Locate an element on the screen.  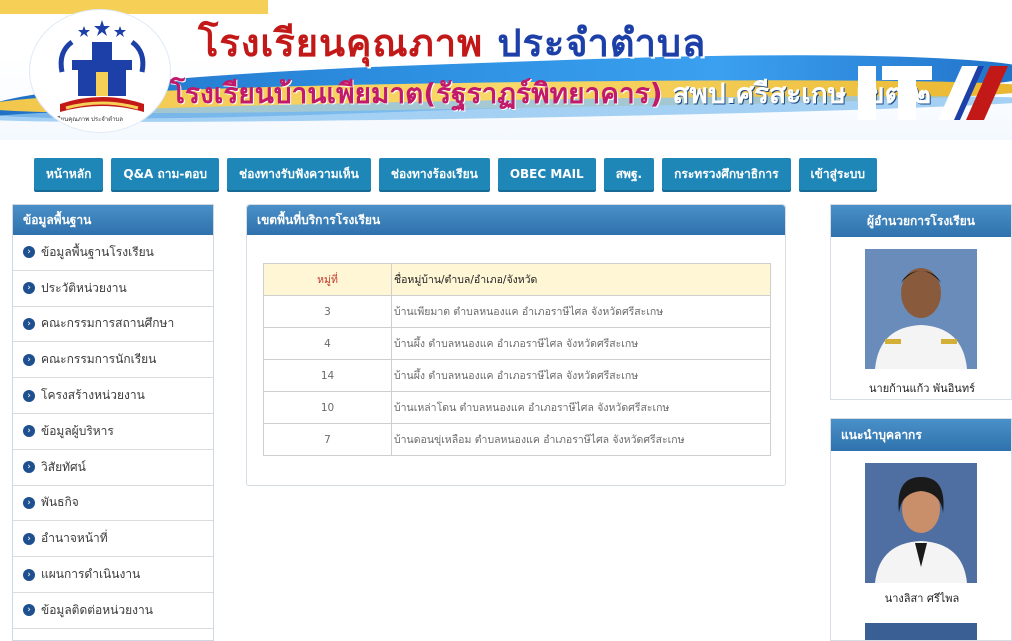
sidebar-item-structure: › โครงสร้างหน่วยงาน is located at coordinates (113, 396).